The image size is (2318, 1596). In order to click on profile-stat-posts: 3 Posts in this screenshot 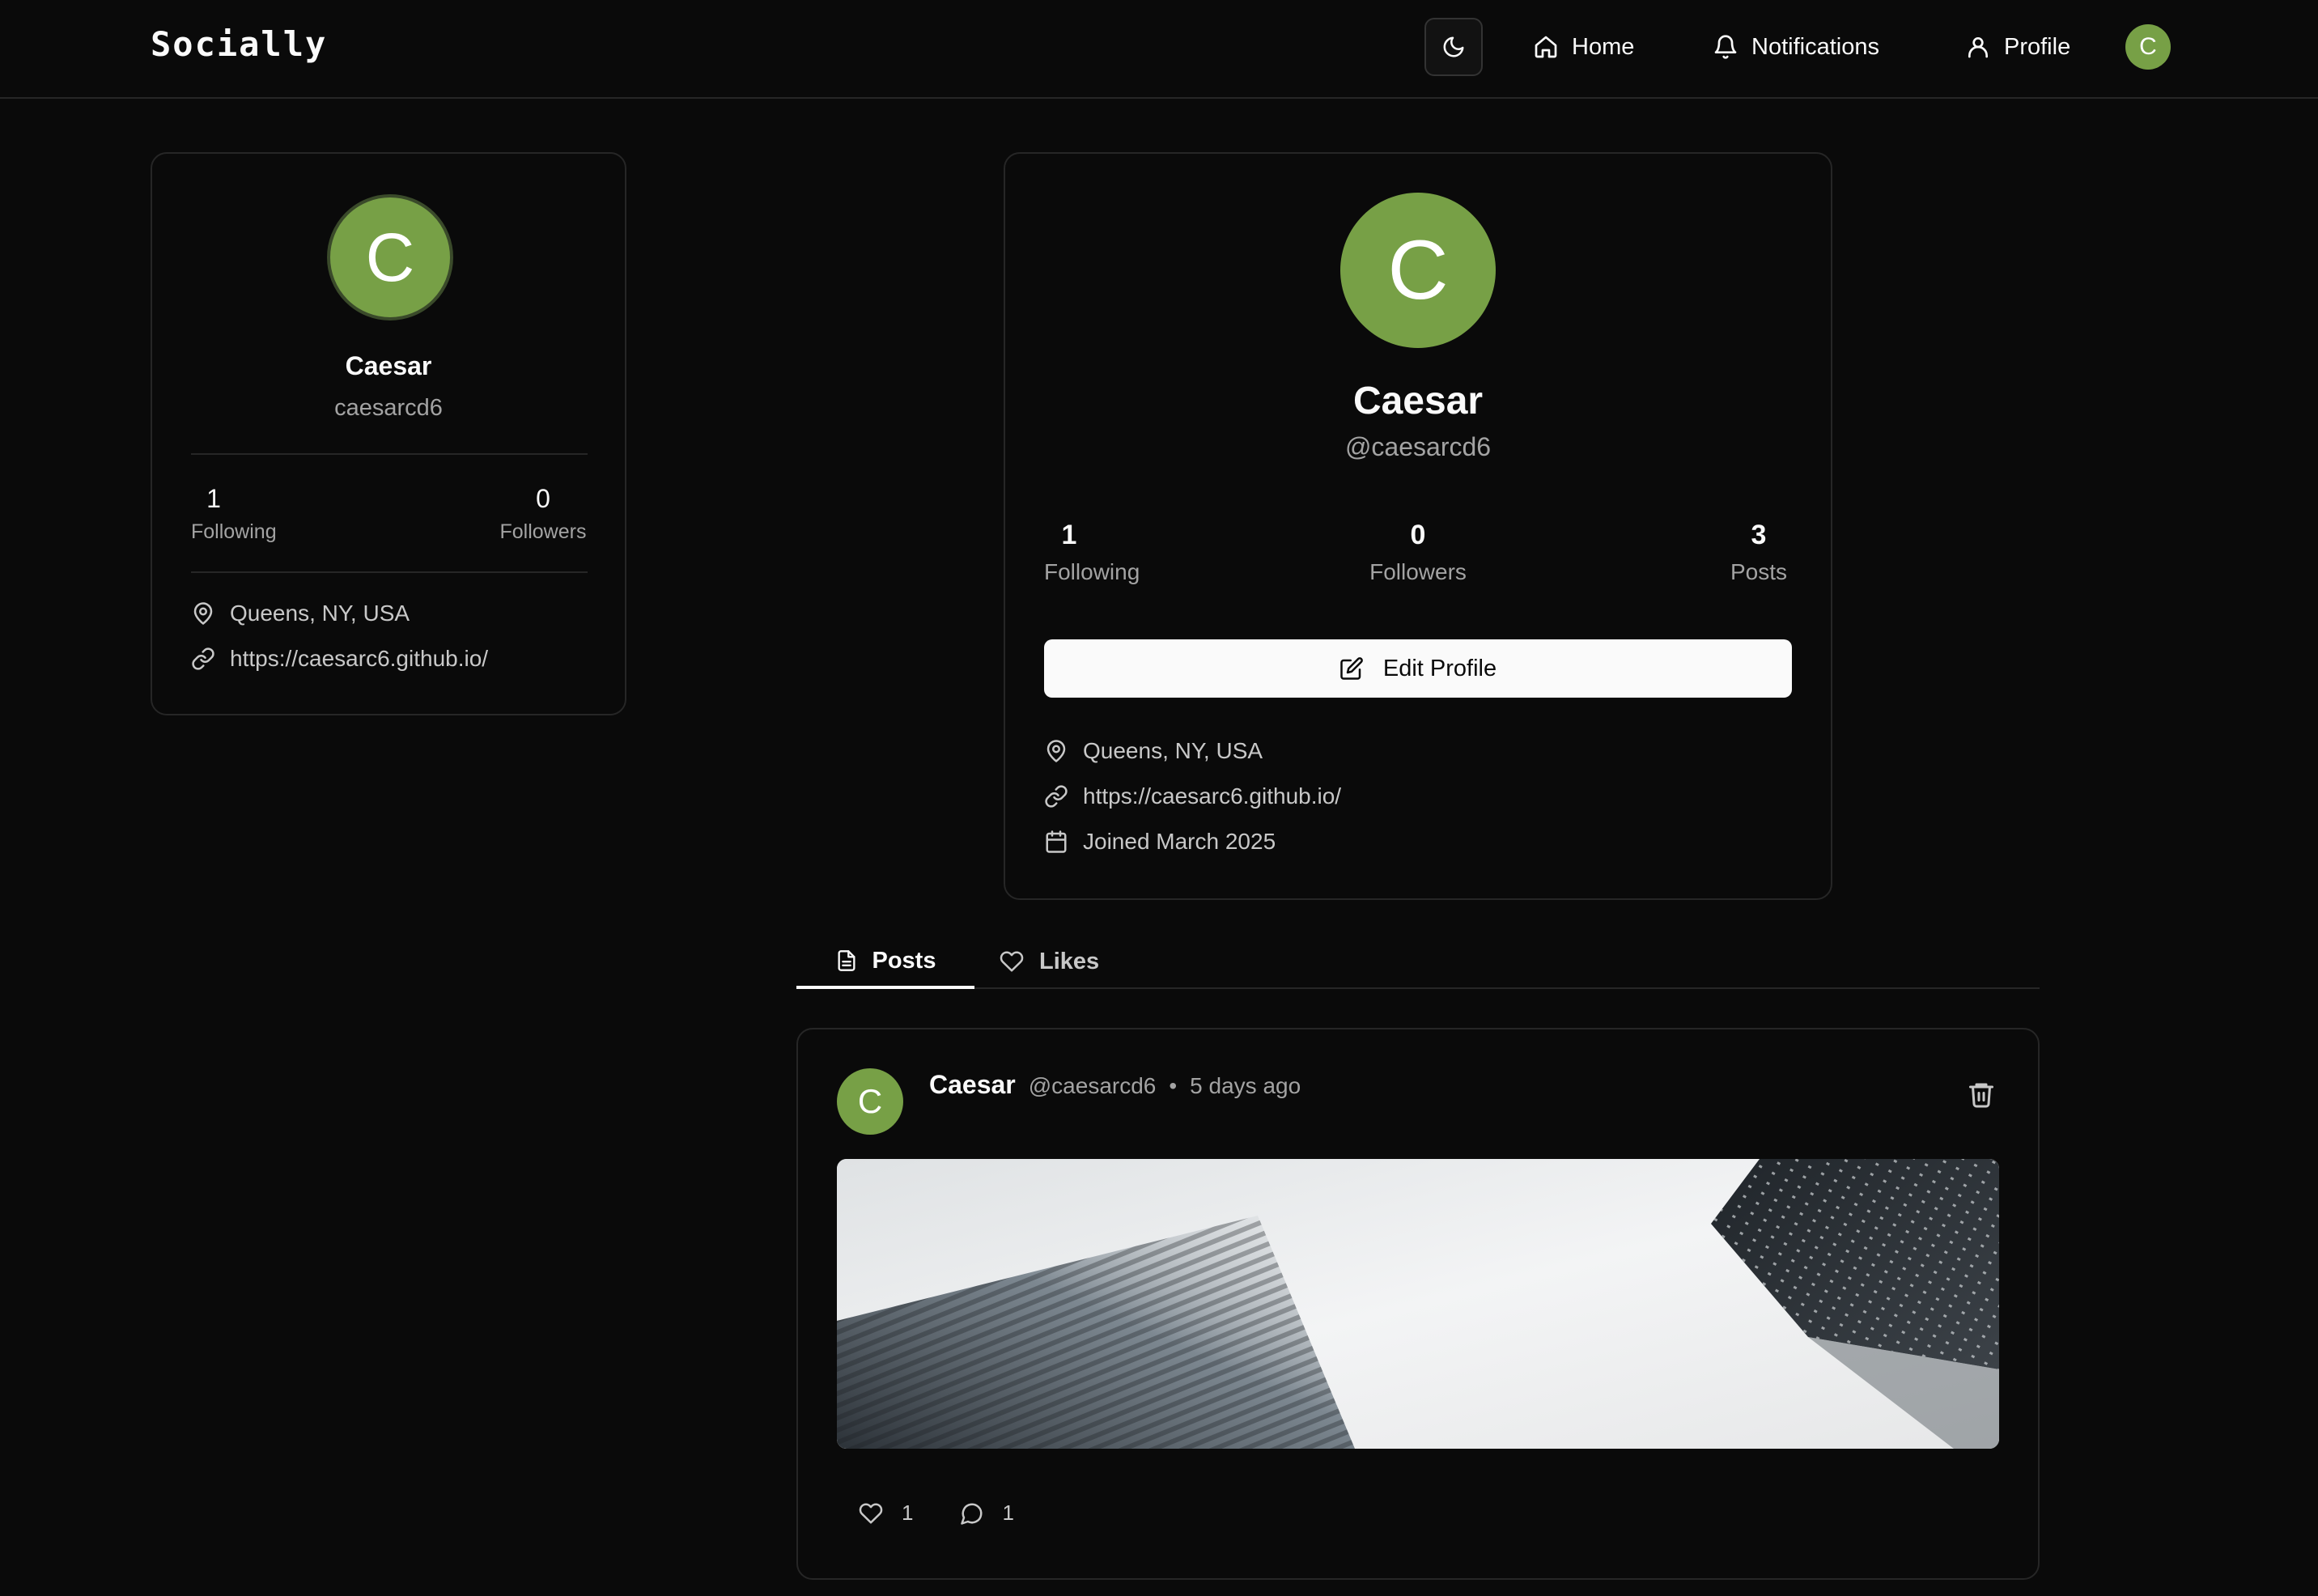, I will do `click(1758, 552)`.